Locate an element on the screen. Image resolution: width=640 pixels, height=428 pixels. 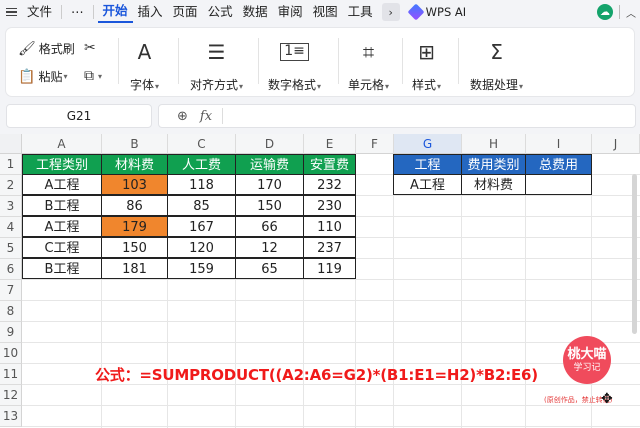
table-cell: C工程 is located at coordinates (62, 247).